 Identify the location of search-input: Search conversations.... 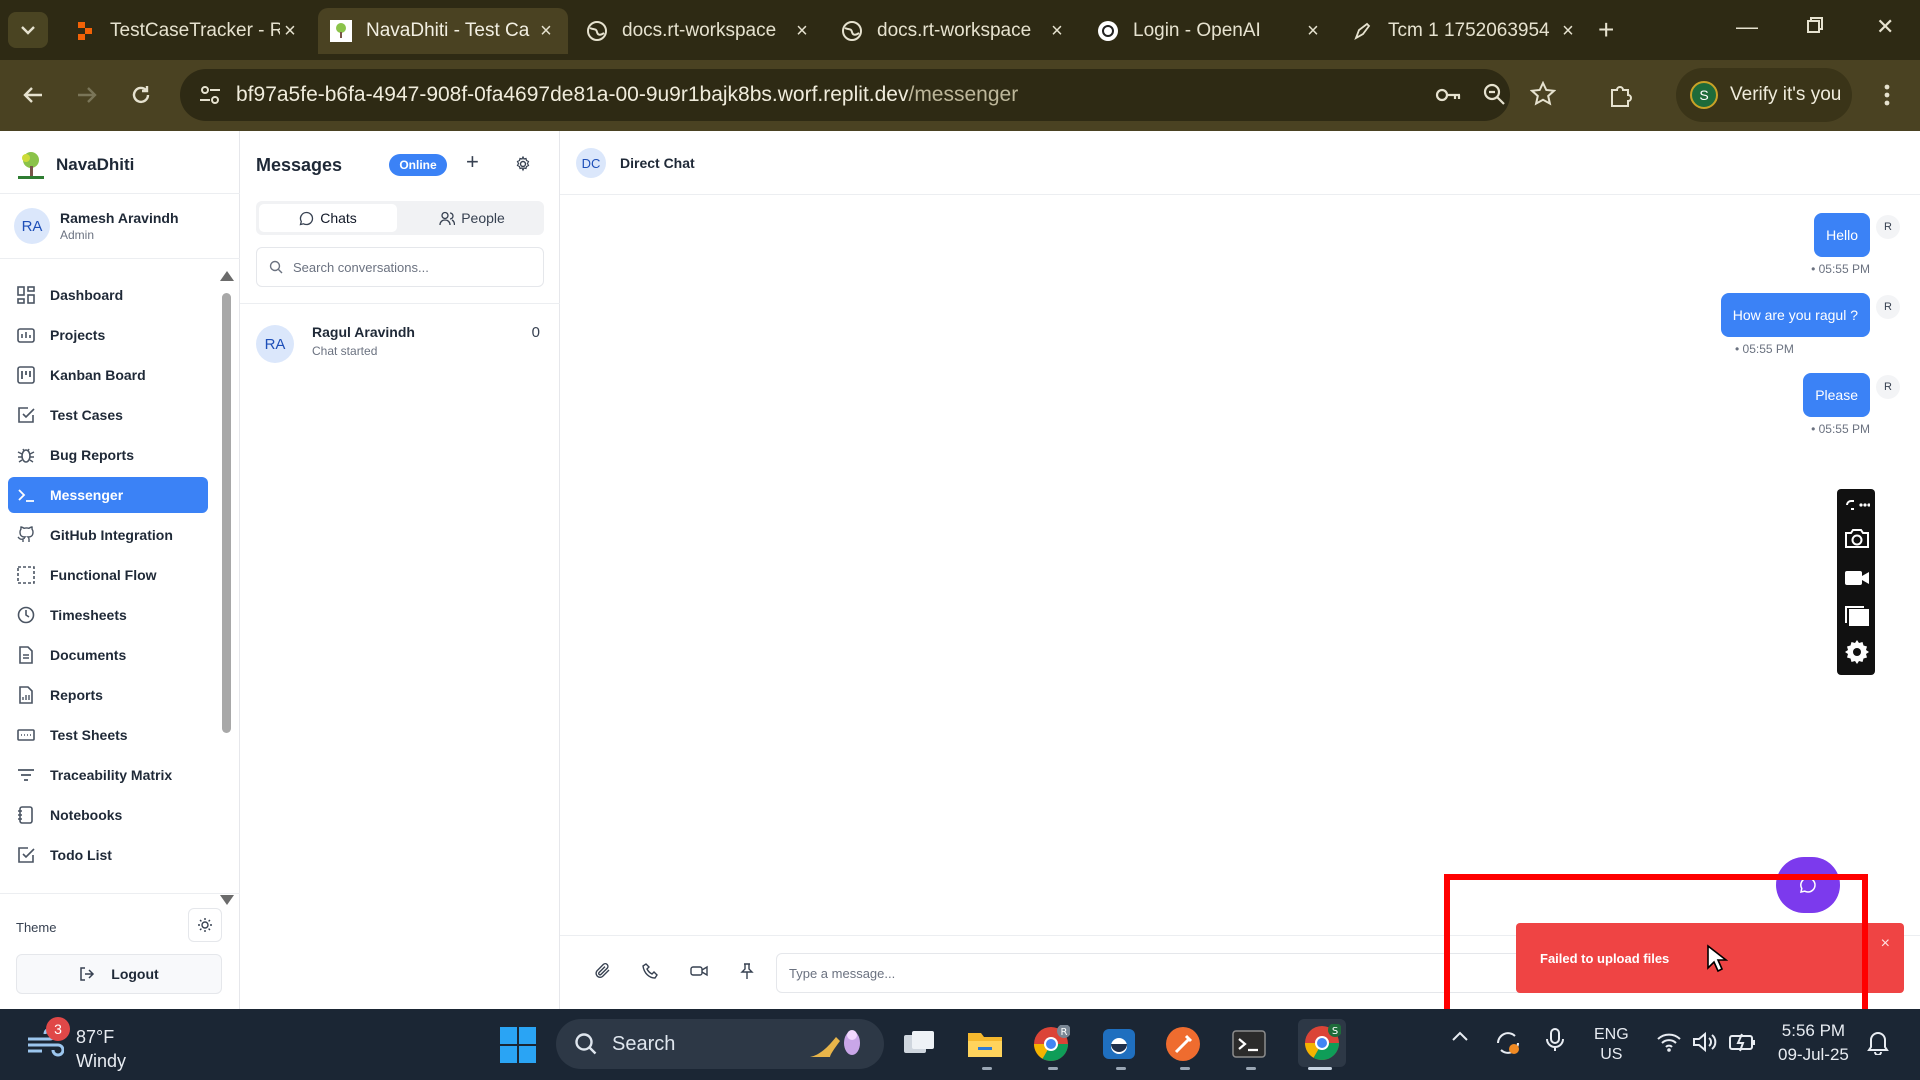
(400, 267).